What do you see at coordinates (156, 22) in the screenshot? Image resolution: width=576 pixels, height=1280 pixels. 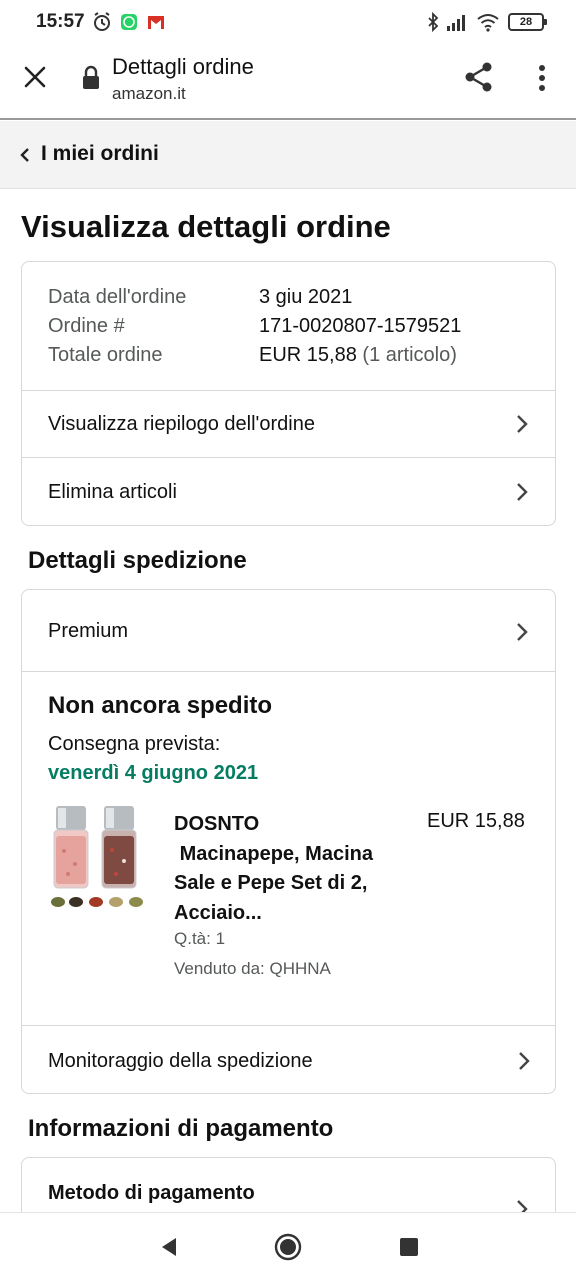 I see `gmail-icon` at bounding box center [156, 22].